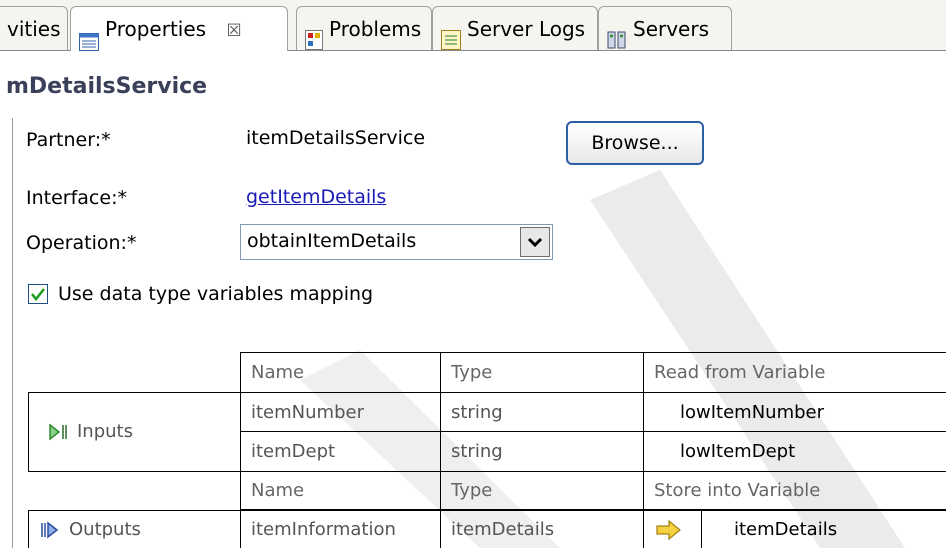  What do you see at coordinates (68, 140) in the screenshot?
I see `partner-label: Partner:*` at bounding box center [68, 140].